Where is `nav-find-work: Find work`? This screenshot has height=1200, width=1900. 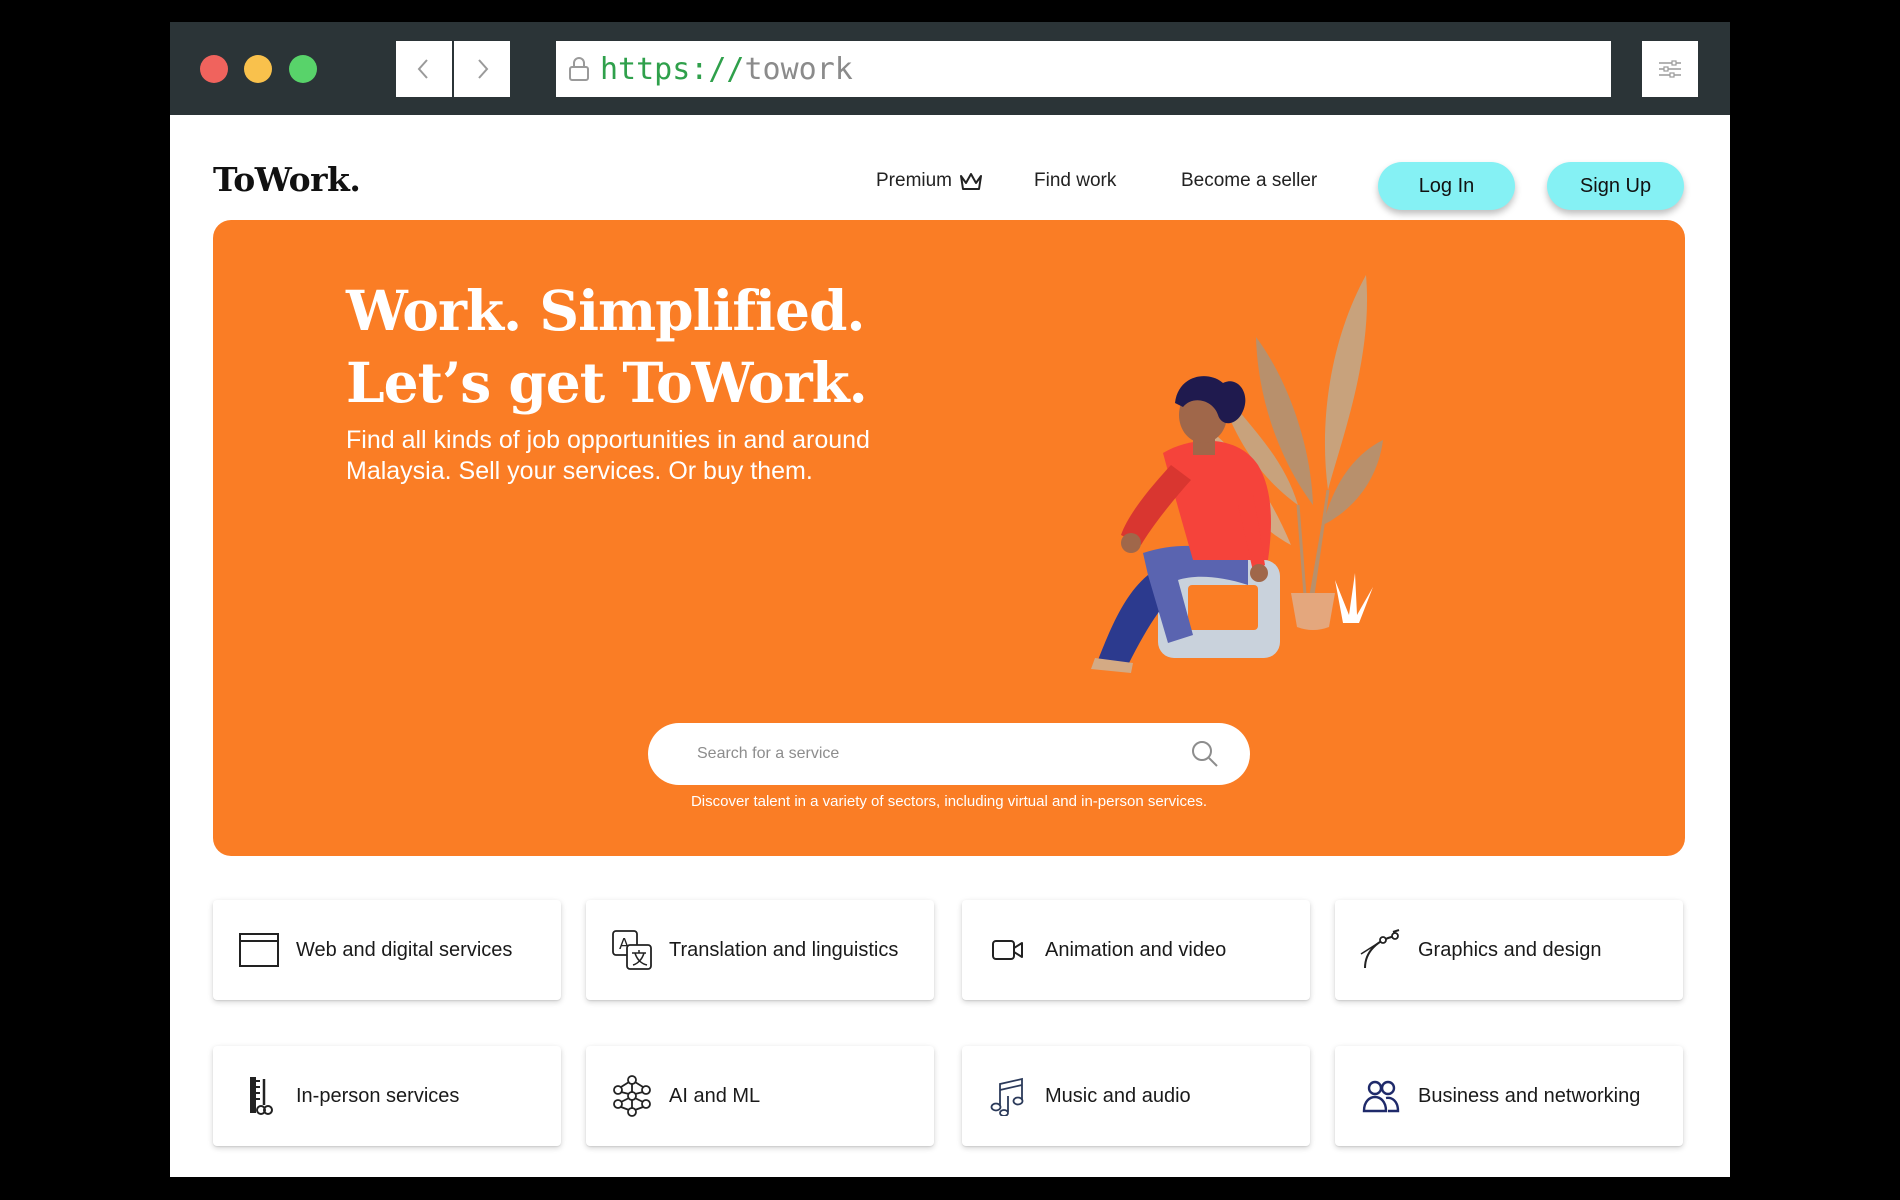
nav-find-work: Find work is located at coordinates (1075, 181).